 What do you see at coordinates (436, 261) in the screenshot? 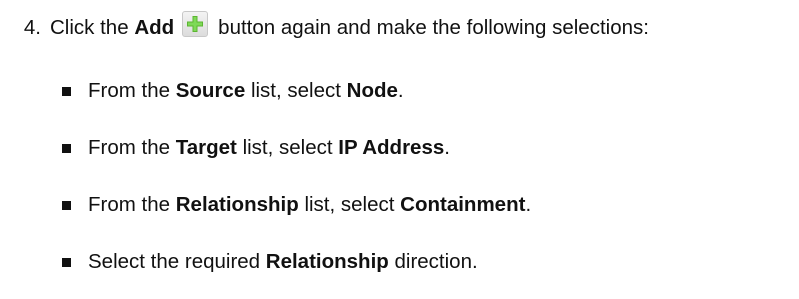
I see `item-text: direction.` at bounding box center [436, 261].